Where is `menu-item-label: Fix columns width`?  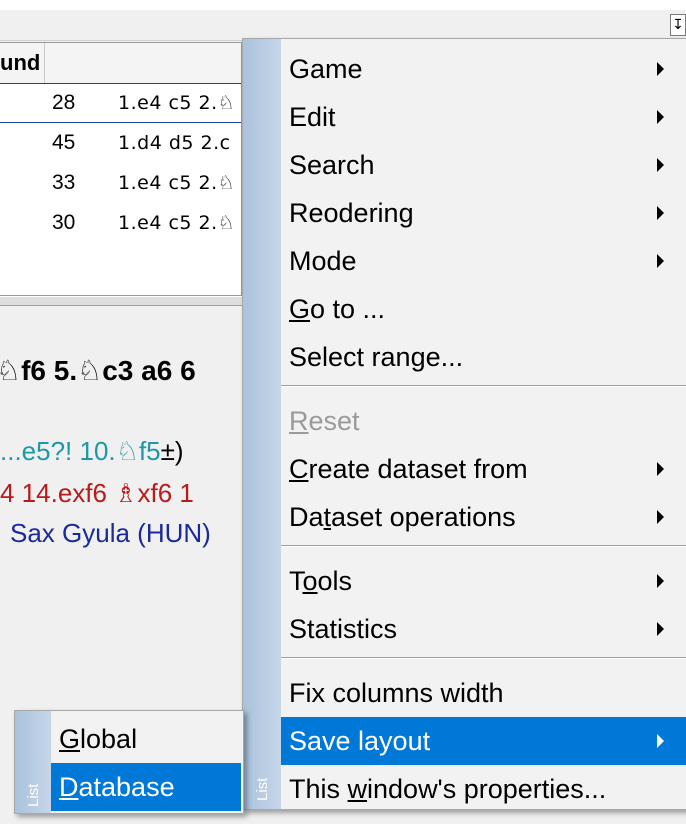 menu-item-label: Fix columns width is located at coordinates (396, 693).